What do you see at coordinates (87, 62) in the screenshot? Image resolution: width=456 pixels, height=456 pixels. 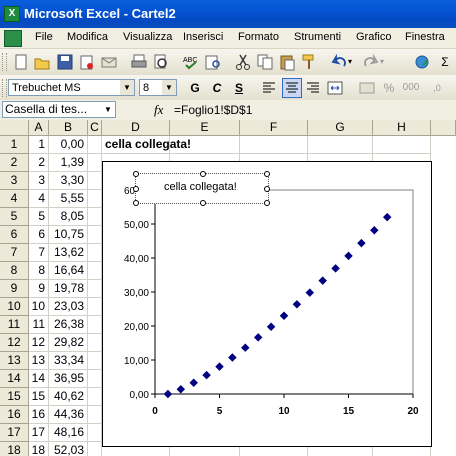 I see `permission-icon` at bounding box center [87, 62].